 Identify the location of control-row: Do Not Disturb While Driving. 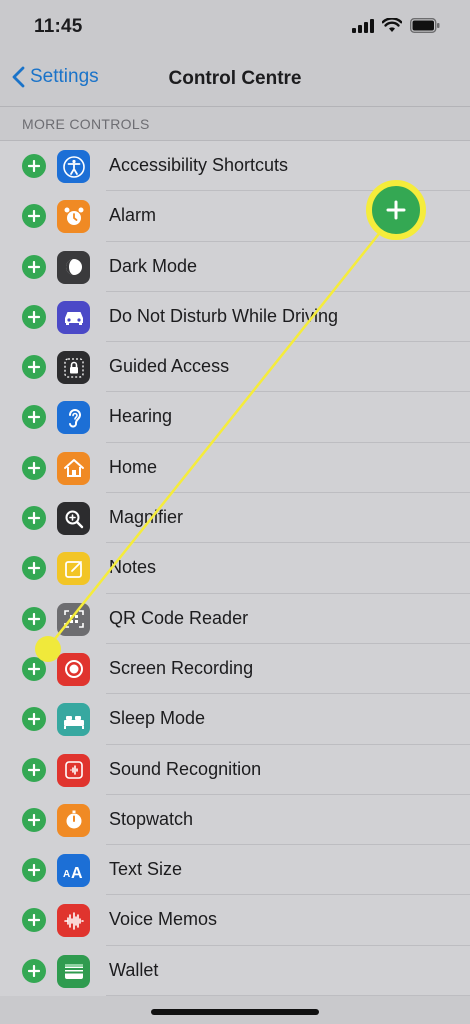
(235, 317).